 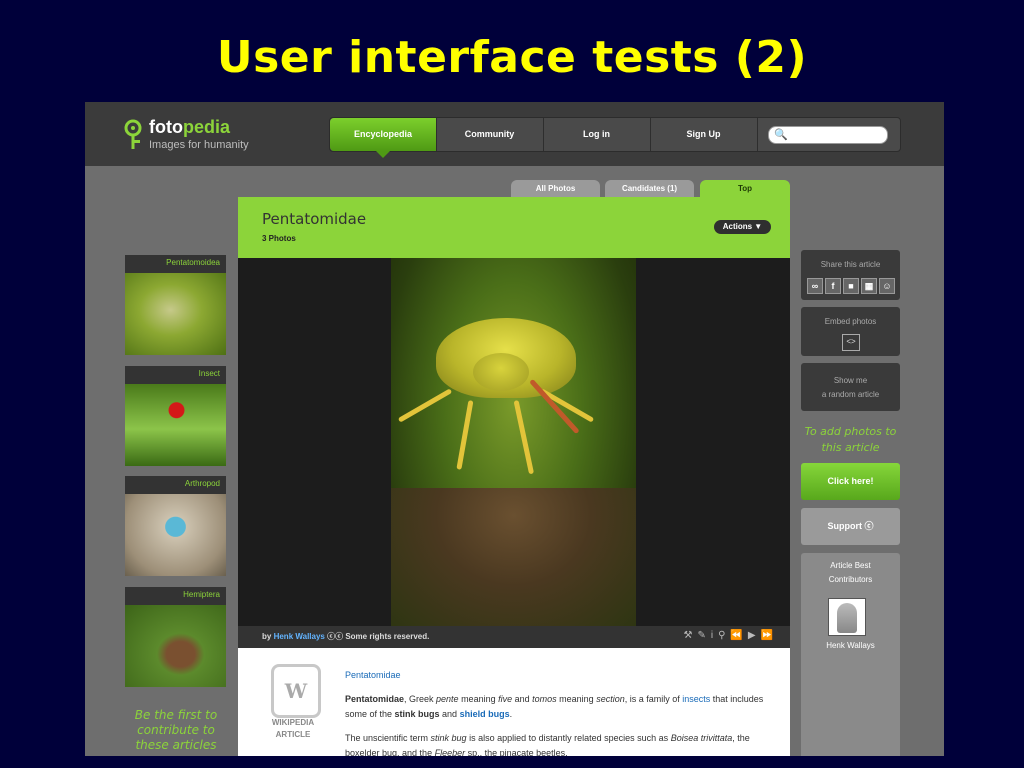 I want to click on thumb-label: Hemiptera, so click(x=201, y=594).